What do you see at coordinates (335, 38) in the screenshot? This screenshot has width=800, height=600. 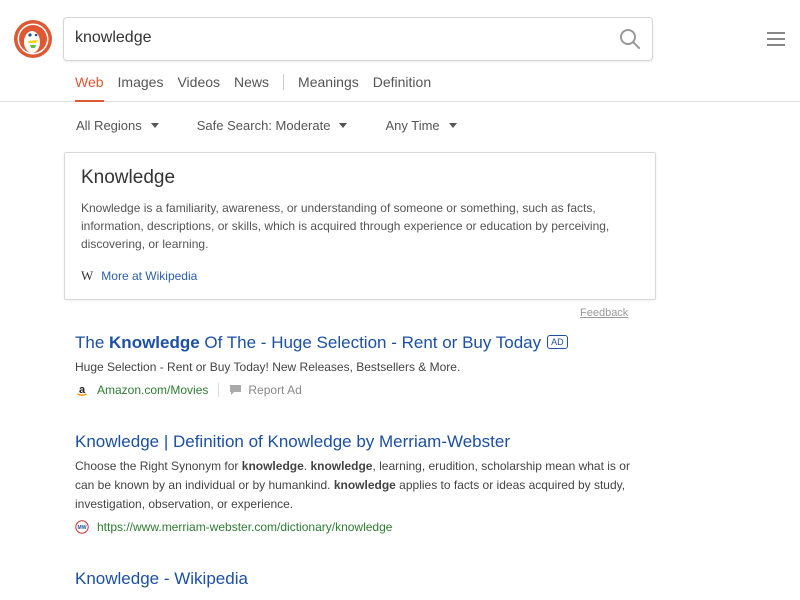 I see `search-input` at bounding box center [335, 38].